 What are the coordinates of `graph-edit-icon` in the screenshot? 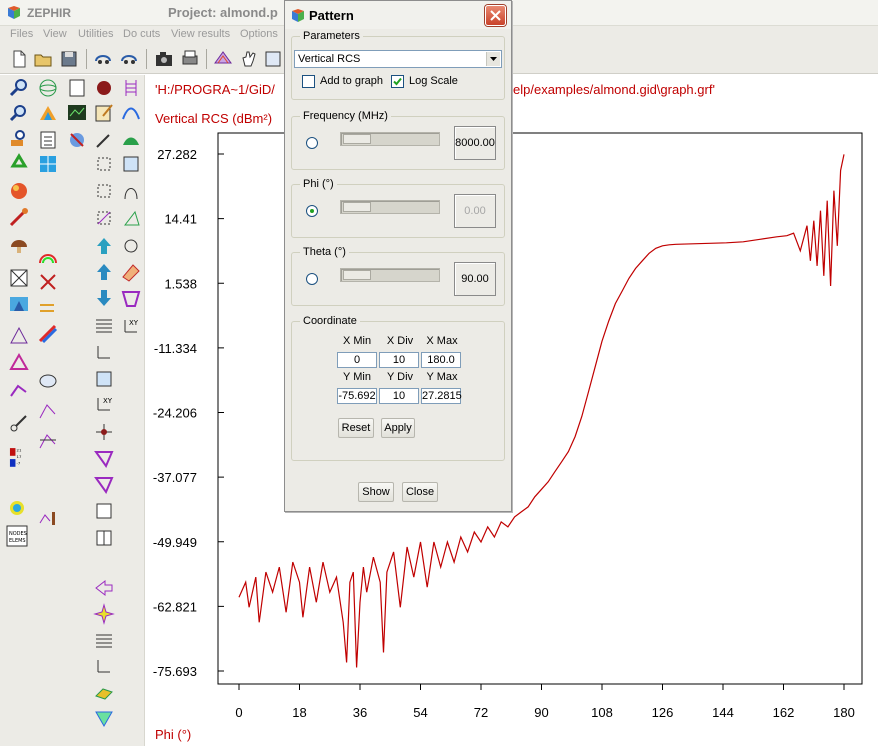 It's located at (19, 389).